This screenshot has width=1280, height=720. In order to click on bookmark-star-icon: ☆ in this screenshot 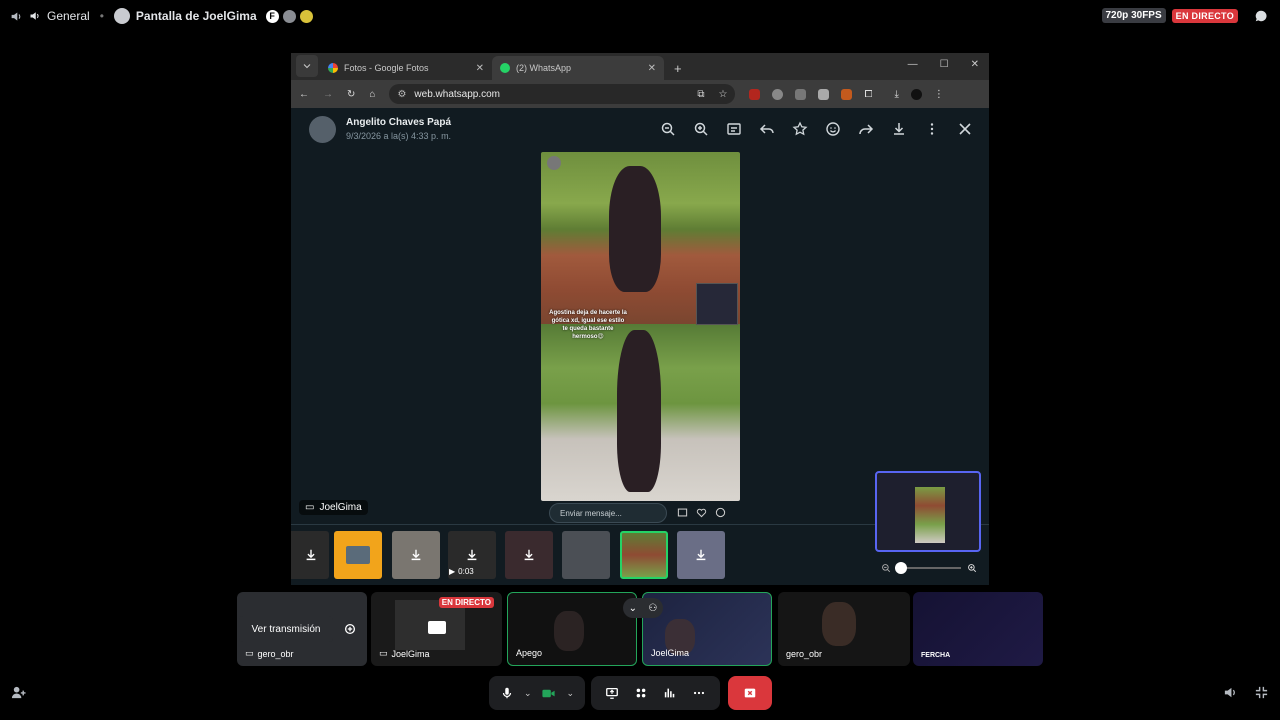, I will do `click(722, 94)`.